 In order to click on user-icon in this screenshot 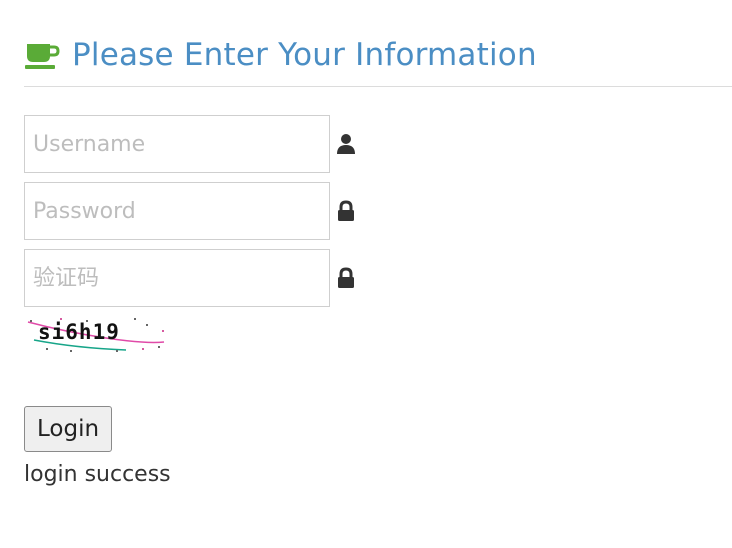, I will do `click(346, 144)`.